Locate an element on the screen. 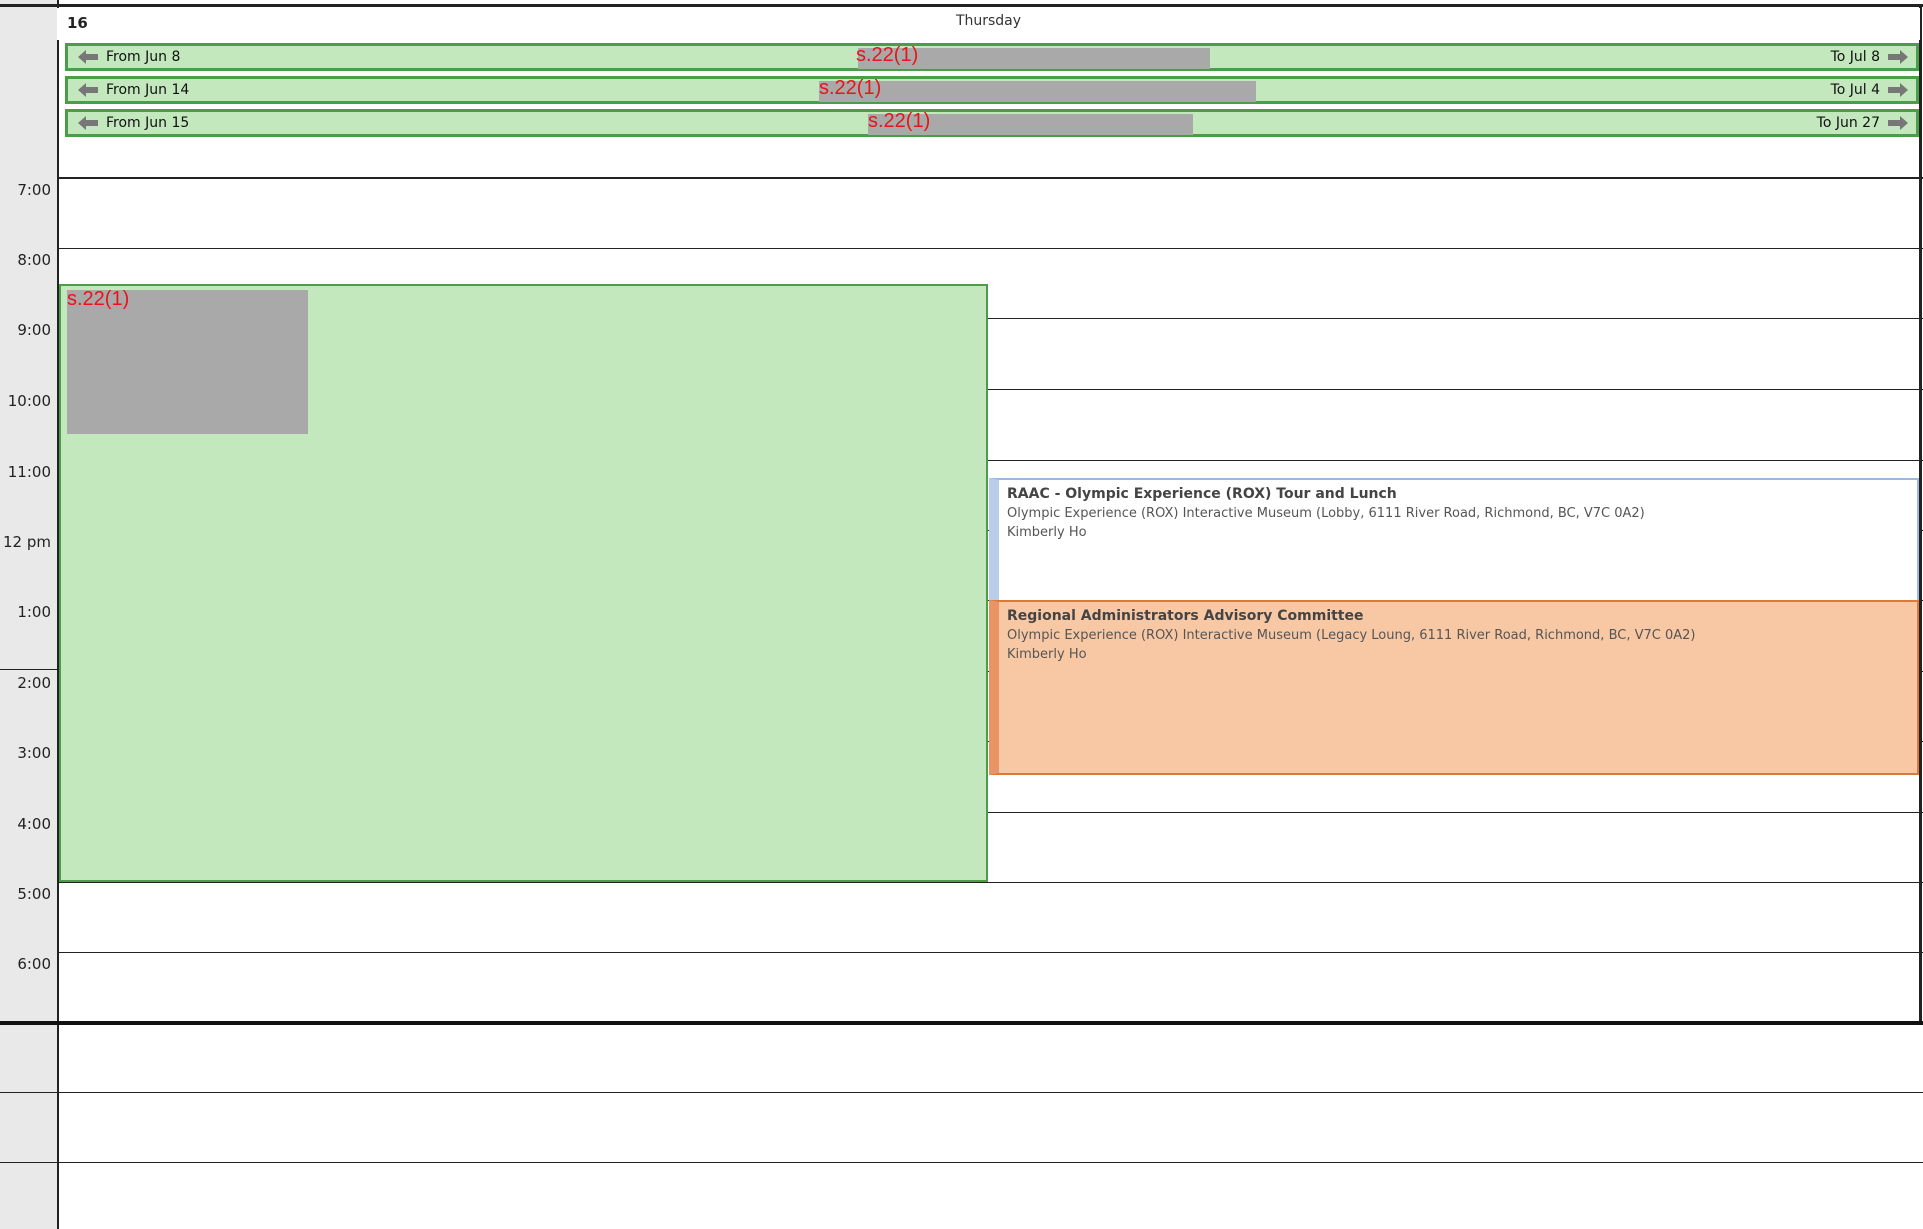 This screenshot has height=1229, width=1923. banner-from: From Jun 14 is located at coordinates (133, 90).